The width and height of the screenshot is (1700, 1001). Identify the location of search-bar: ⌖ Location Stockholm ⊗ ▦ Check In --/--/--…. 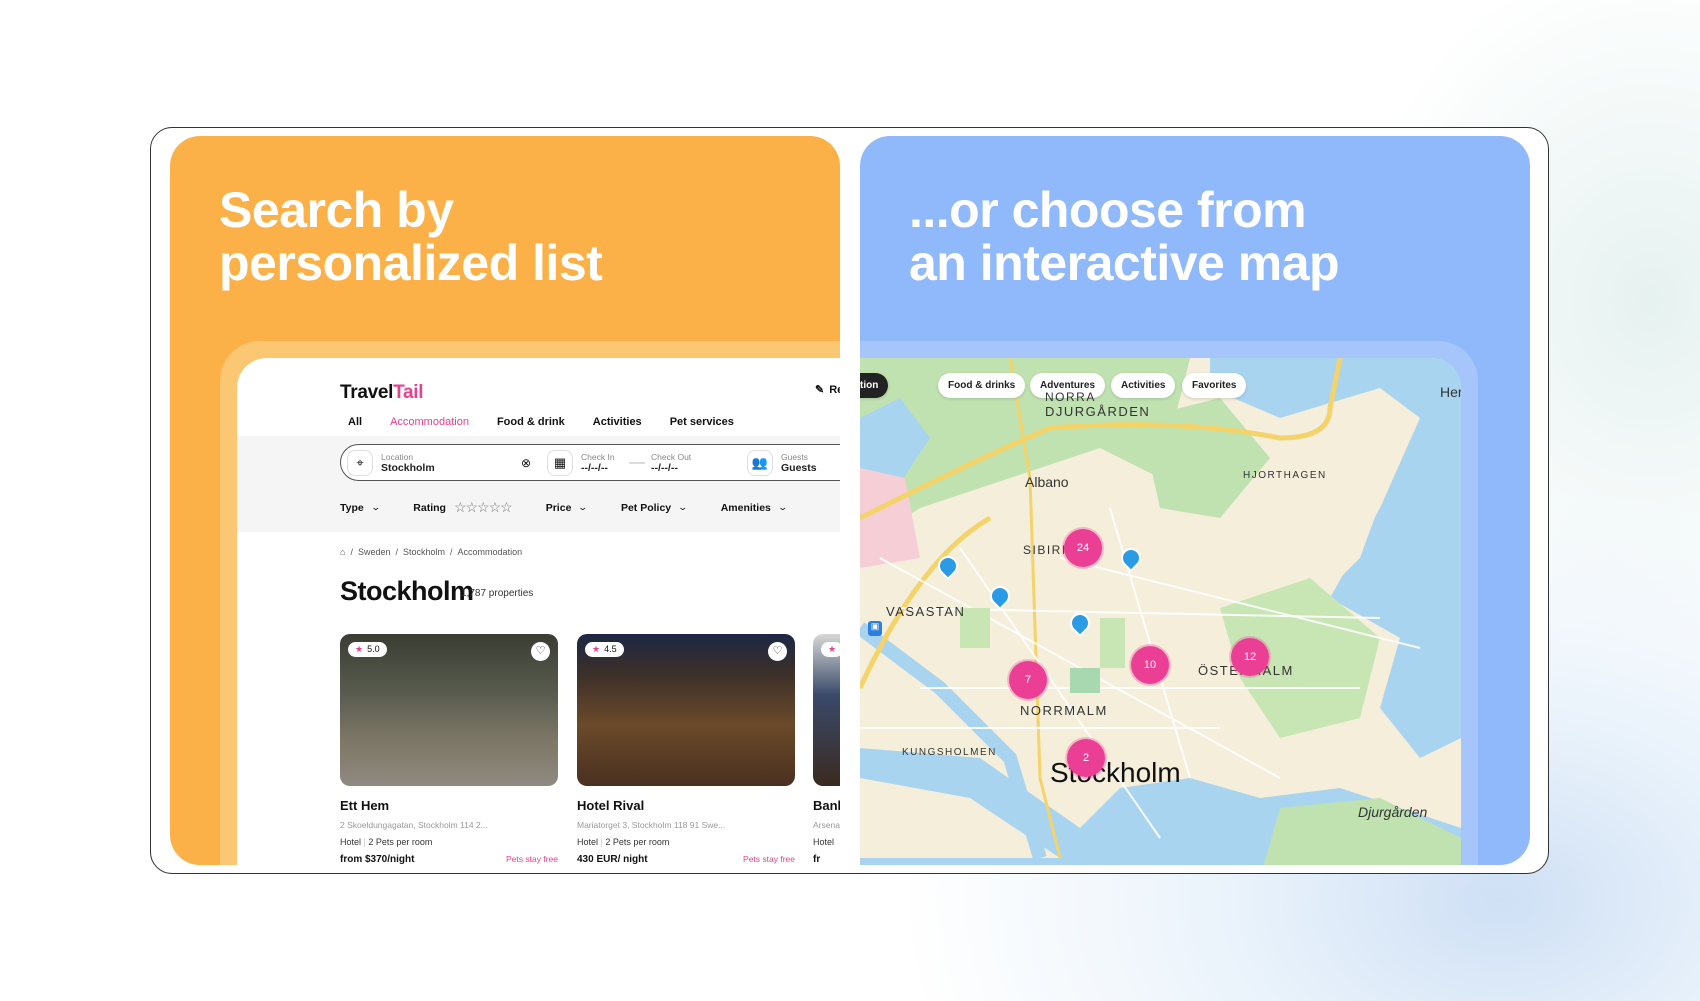
(590, 462).